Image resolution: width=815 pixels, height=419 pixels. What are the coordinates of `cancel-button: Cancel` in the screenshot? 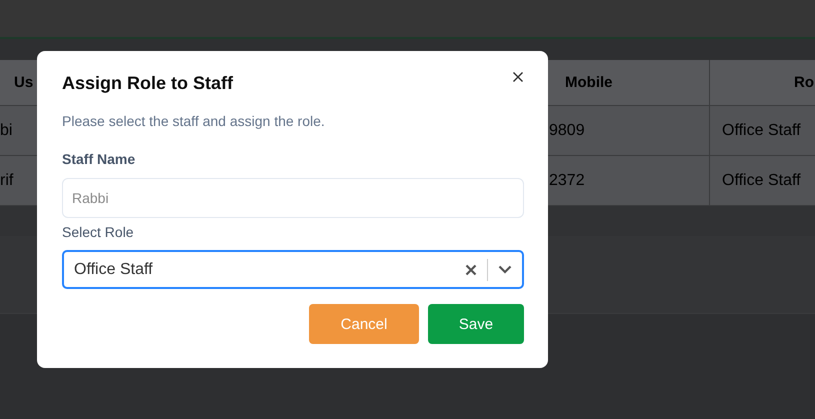 It's located at (364, 324).